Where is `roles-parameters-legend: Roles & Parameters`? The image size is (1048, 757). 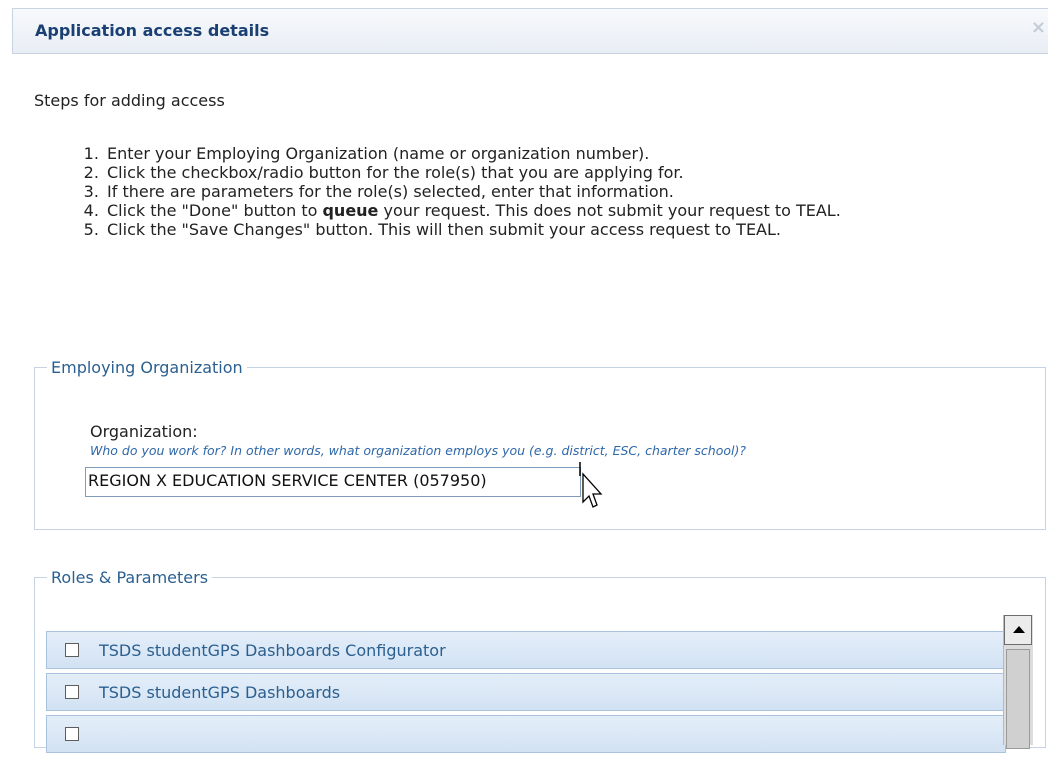 roles-parameters-legend: Roles & Parameters is located at coordinates (130, 577).